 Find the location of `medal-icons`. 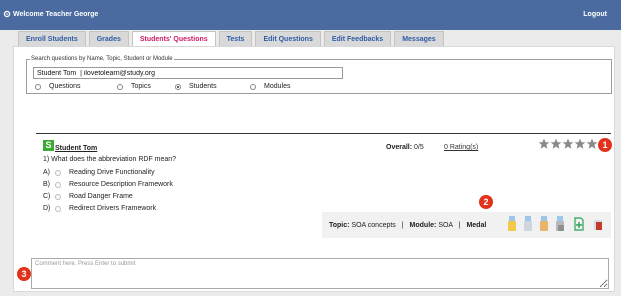

medal-icons is located at coordinates (558, 224).